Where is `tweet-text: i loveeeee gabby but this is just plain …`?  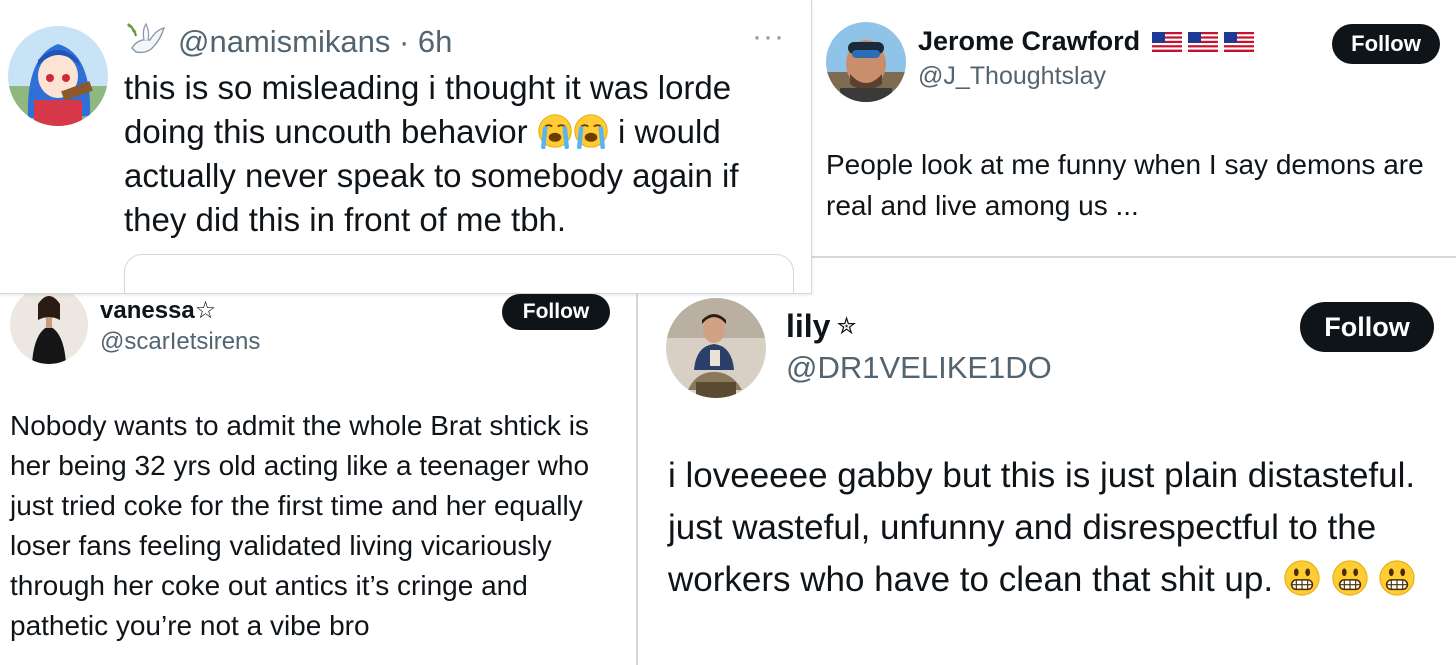 tweet-text: i loveeeee gabby but this is just plain … is located at coordinates (1062, 528).